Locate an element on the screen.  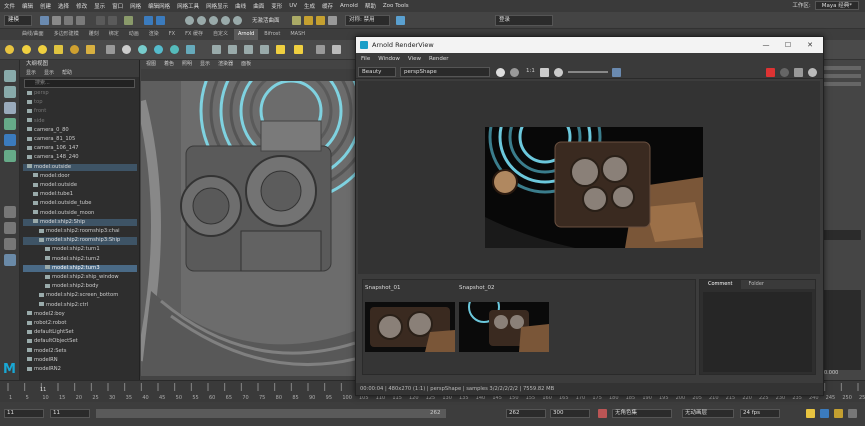
snap-point-icon is located at coordinates (213, 20).